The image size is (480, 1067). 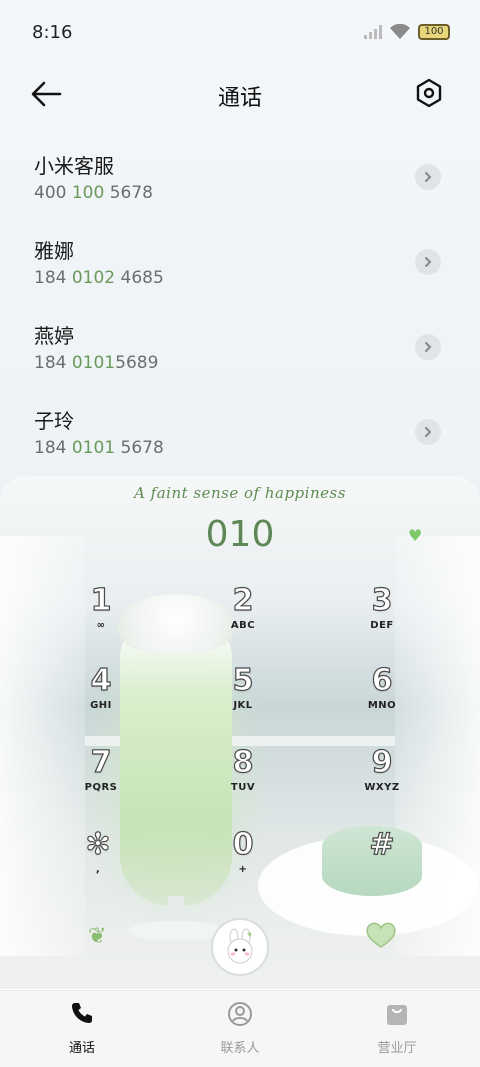 What do you see at coordinates (101, 698) in the screenshot?
I see `key-4: 4 GHI` at bounding box center [101, 698].